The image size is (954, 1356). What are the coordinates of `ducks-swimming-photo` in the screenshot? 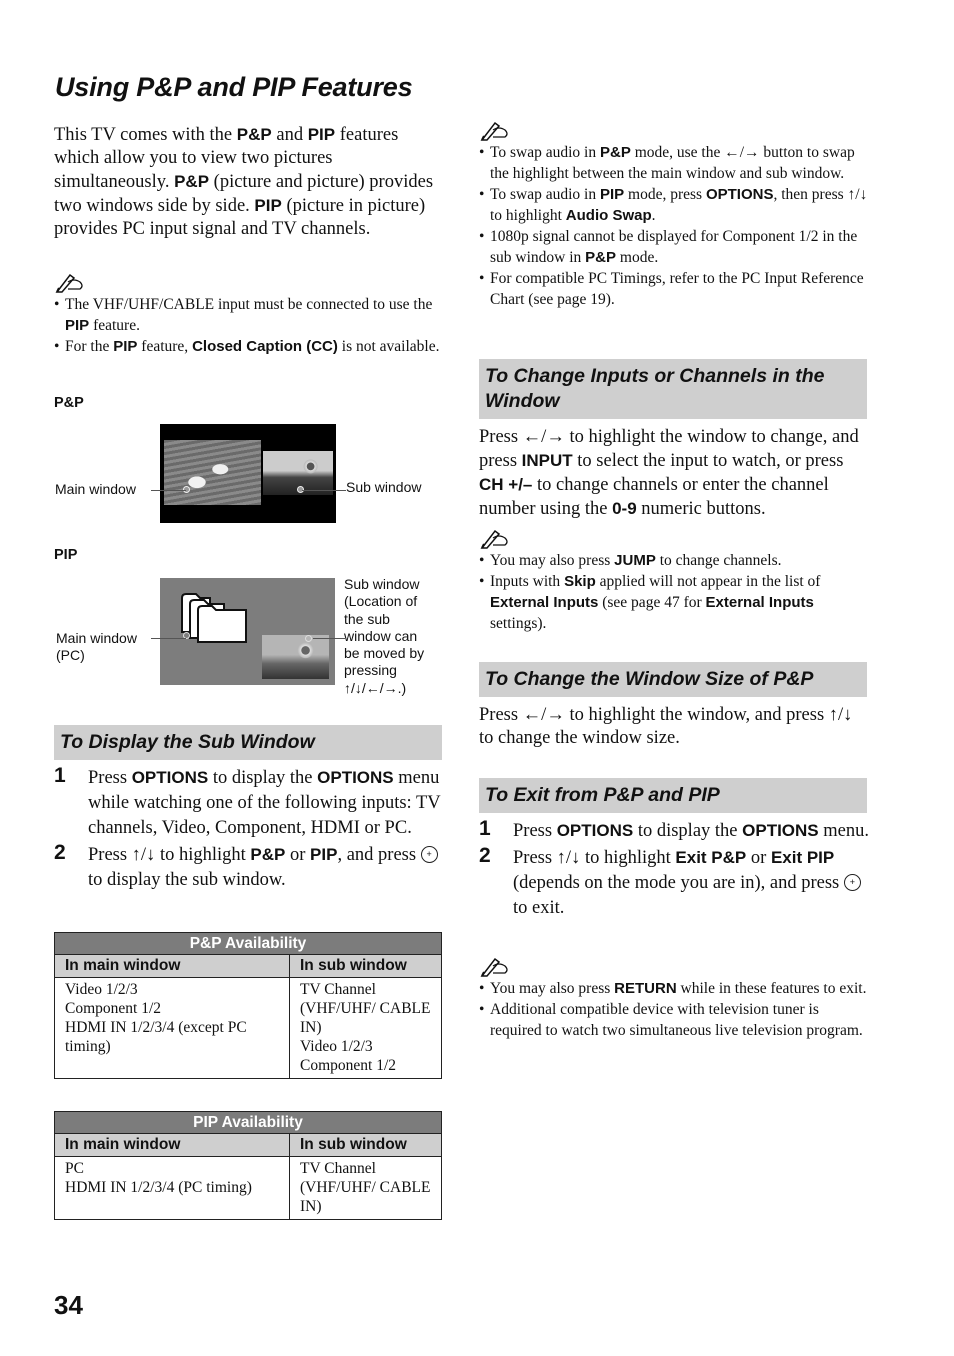 It's located at (212, 472).